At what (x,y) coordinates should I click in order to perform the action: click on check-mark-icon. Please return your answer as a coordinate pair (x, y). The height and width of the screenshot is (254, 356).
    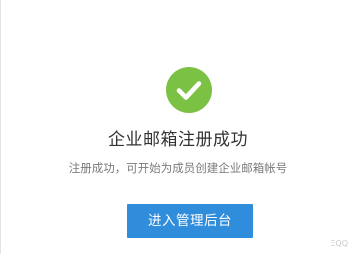
    Looking at the image, I should click on (189, 90).